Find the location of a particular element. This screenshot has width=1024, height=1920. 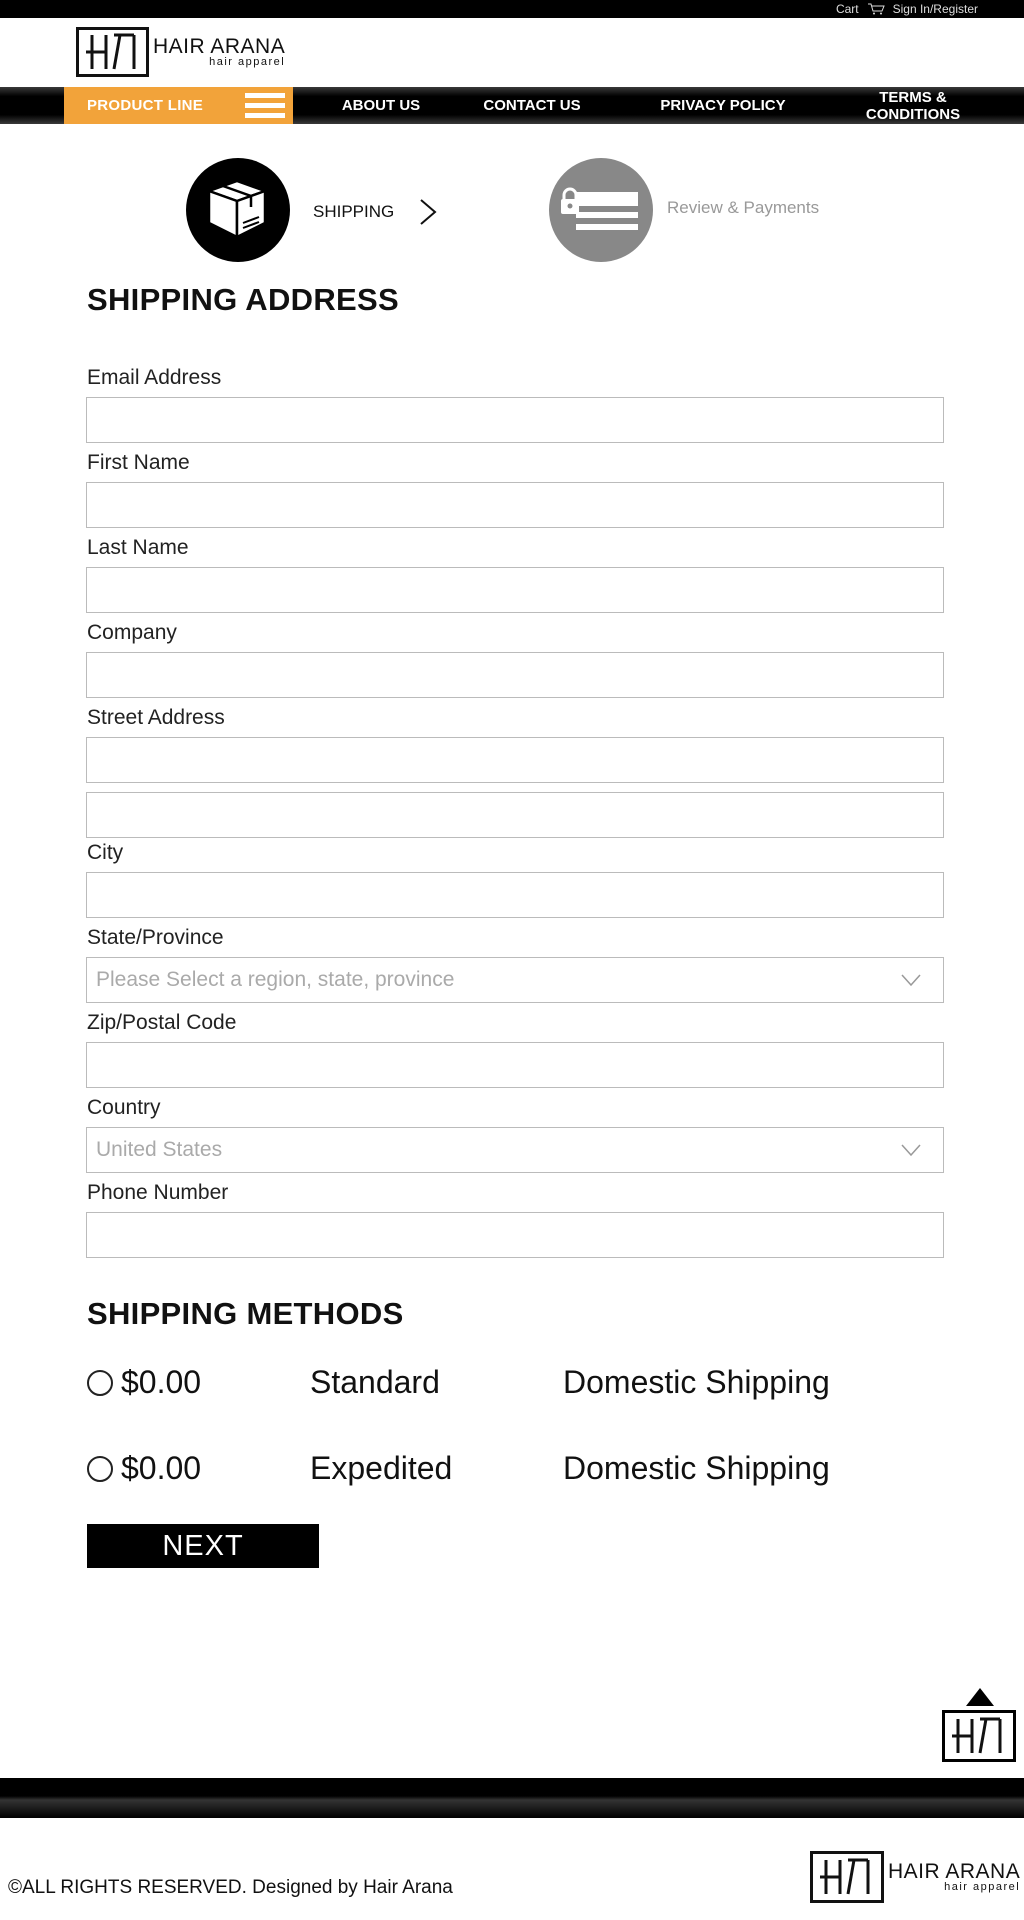

shipping-address-title: SHIPPING ADDRESS is located at coordinates (243, 299).